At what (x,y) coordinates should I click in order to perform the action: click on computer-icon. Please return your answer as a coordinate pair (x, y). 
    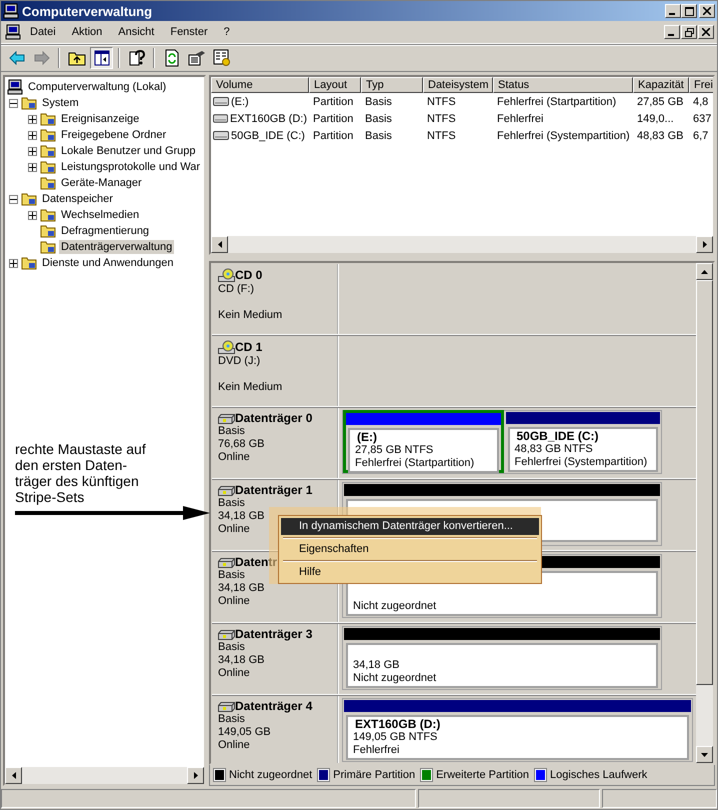
    Looking at the image, I should click on (13, 32).